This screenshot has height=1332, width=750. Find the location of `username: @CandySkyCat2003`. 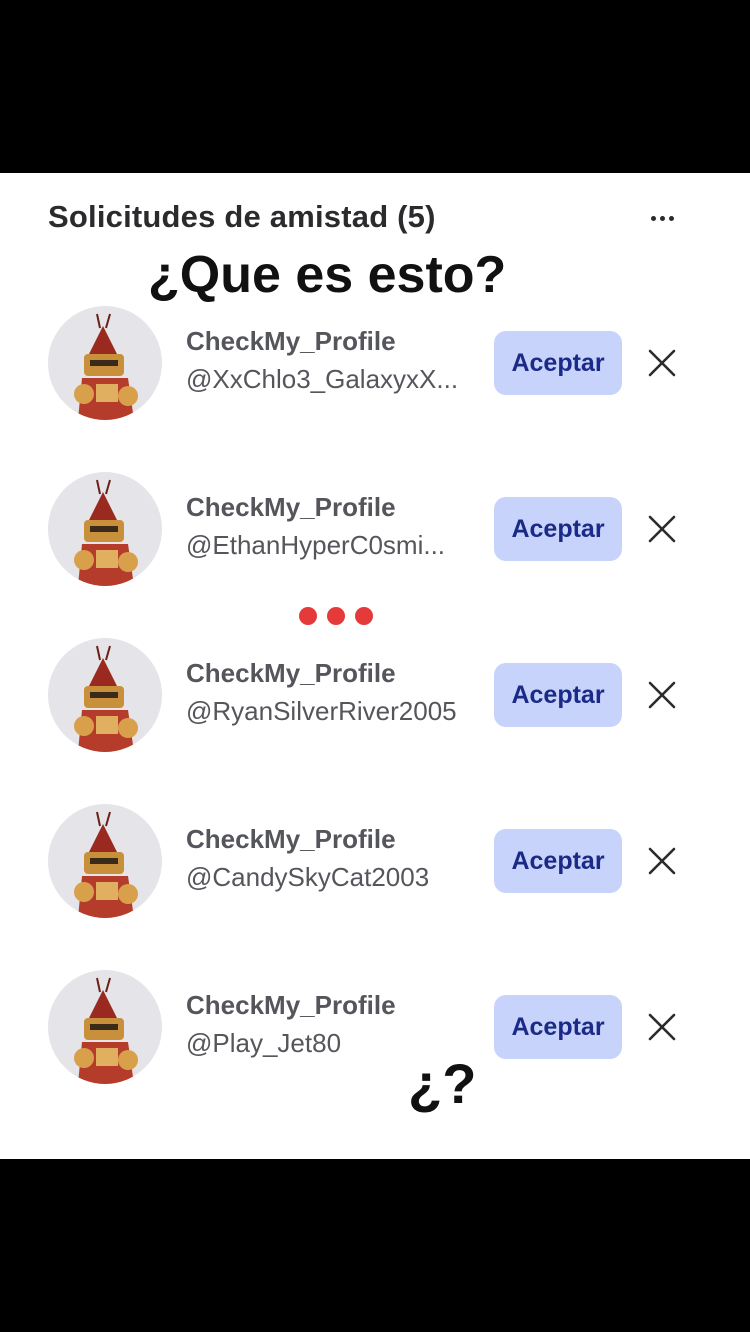

username: @CandySkyCat2003 is located at coordinates (308, 877).